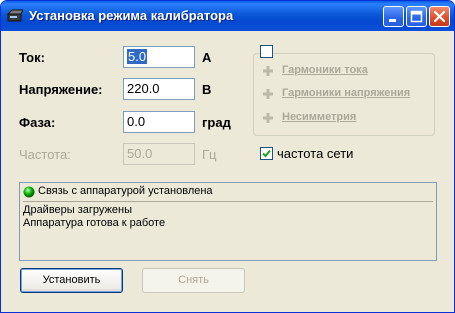  Describe the element at coordinates (61, 89) in the screenshot. I see `voltage-label: Напряжение:` at that location.